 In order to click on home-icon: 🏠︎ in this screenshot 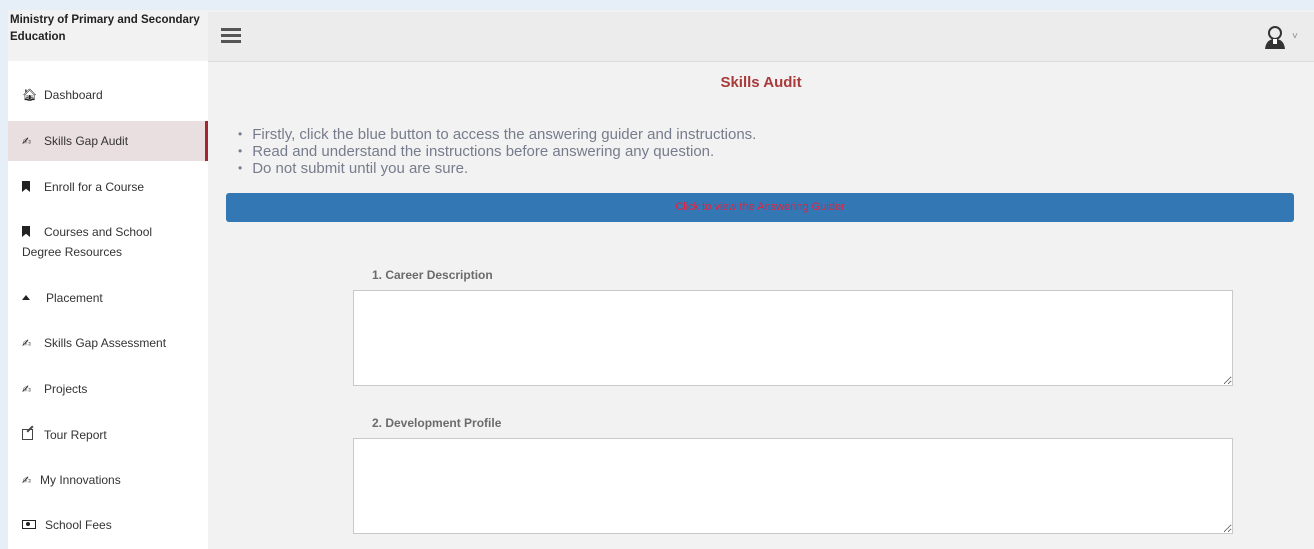, I will do `click(30, 95)`.